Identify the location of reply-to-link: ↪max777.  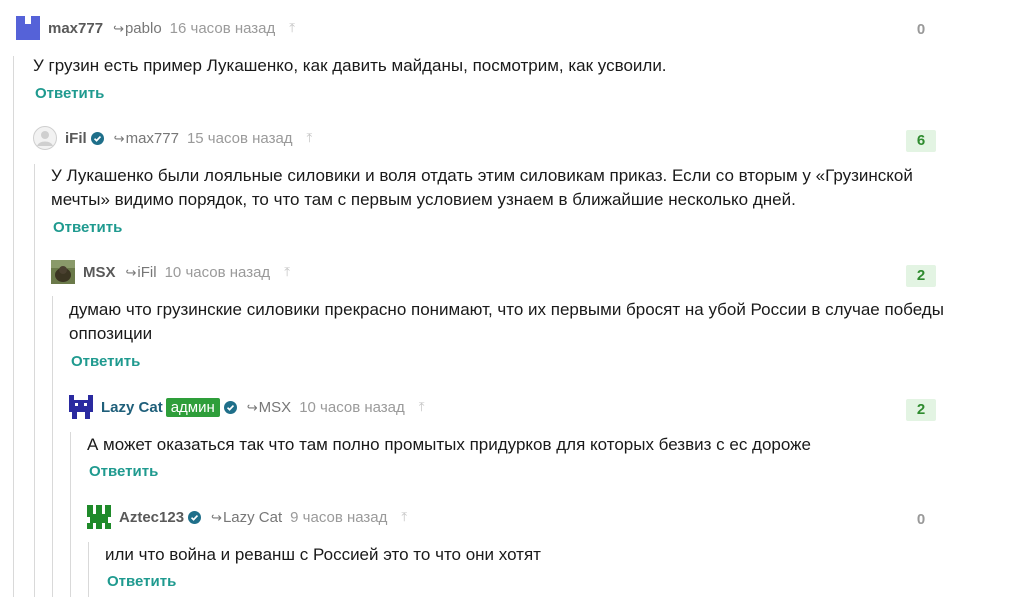
(146, 138).